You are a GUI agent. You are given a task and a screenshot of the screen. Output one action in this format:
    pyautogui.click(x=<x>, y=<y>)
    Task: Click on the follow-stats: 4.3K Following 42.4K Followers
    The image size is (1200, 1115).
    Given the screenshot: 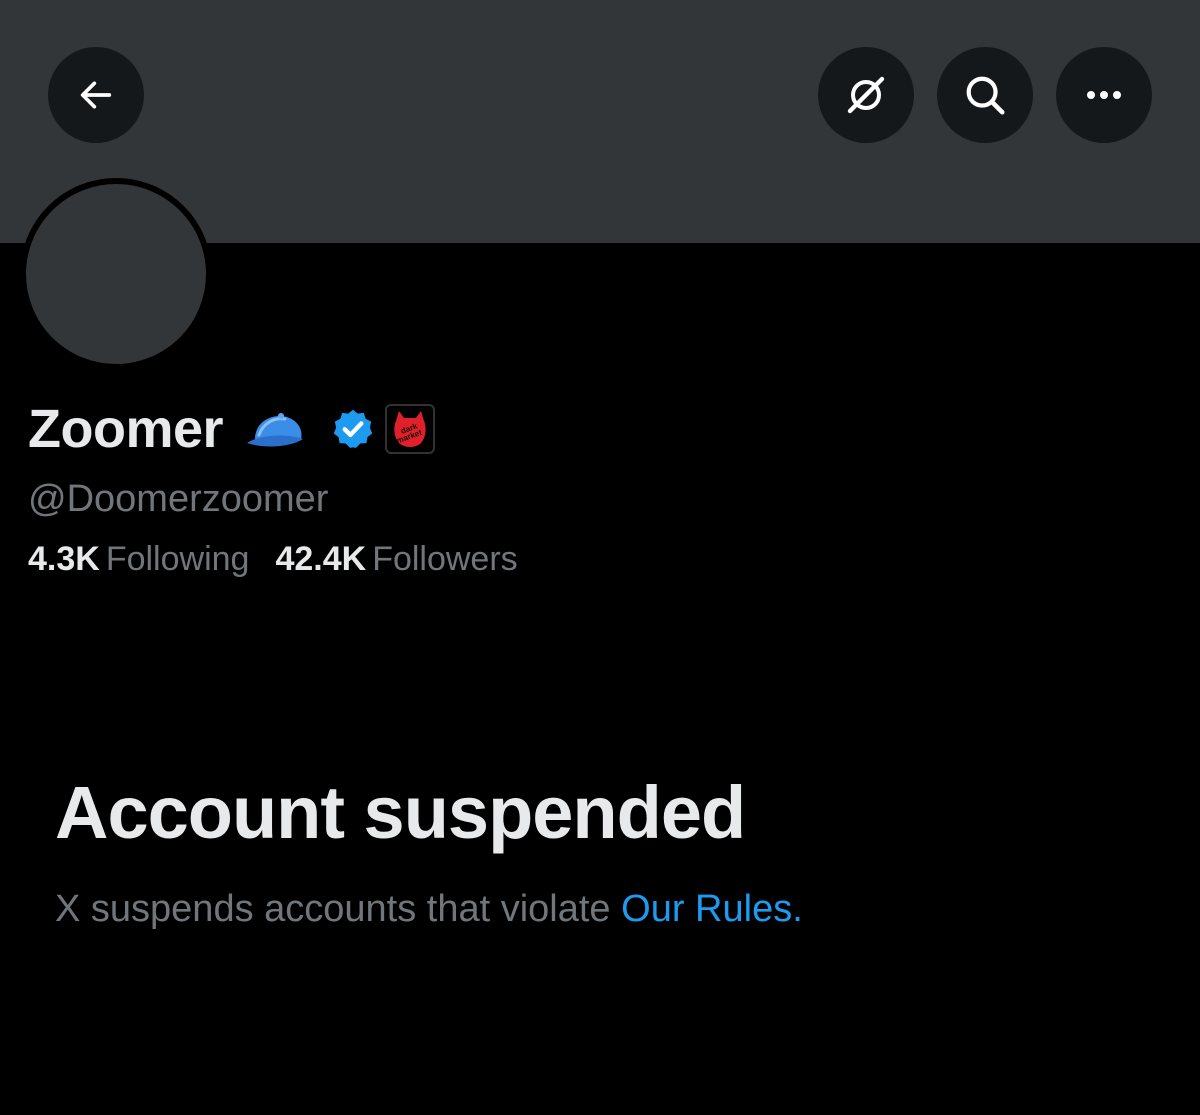 What is the action you would take?
    pyautogui.click(x=273, y=559)
    